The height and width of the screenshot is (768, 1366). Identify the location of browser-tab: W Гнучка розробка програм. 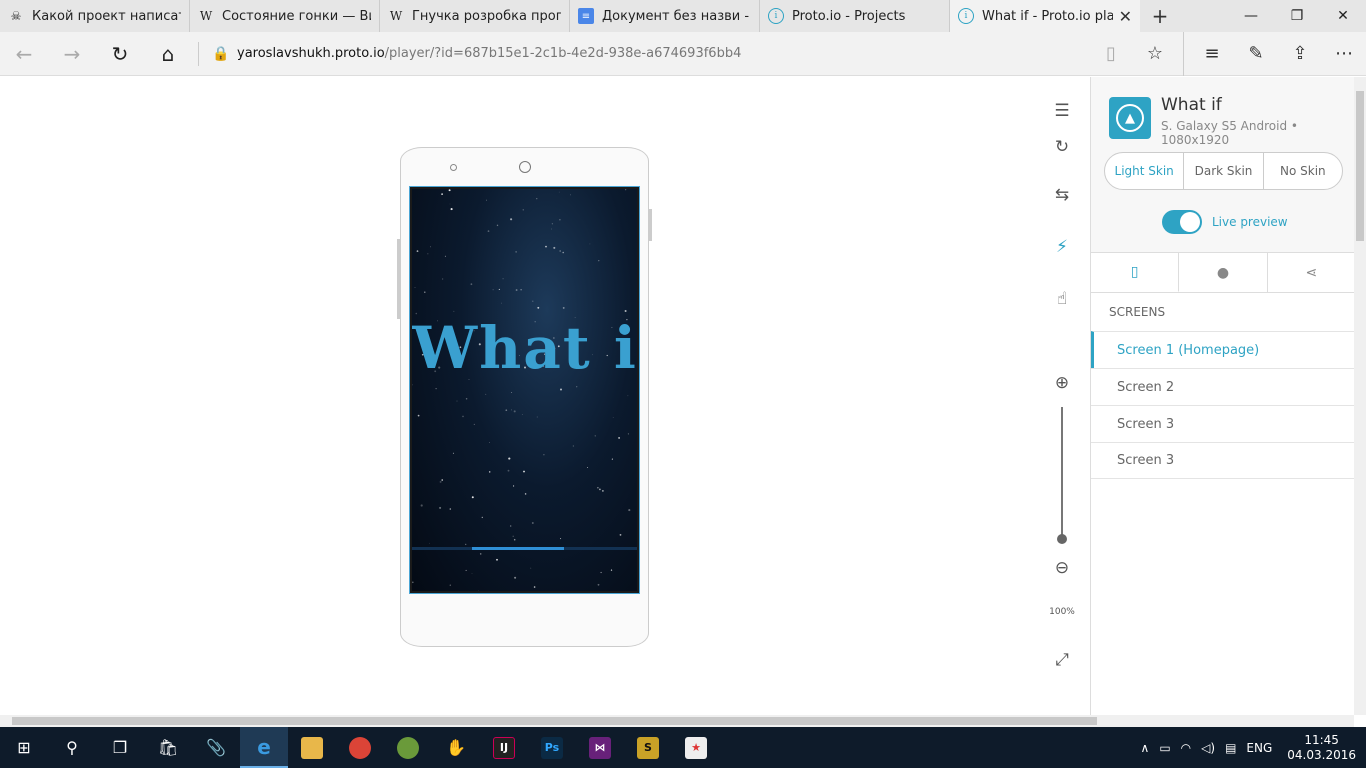
(475, 16).